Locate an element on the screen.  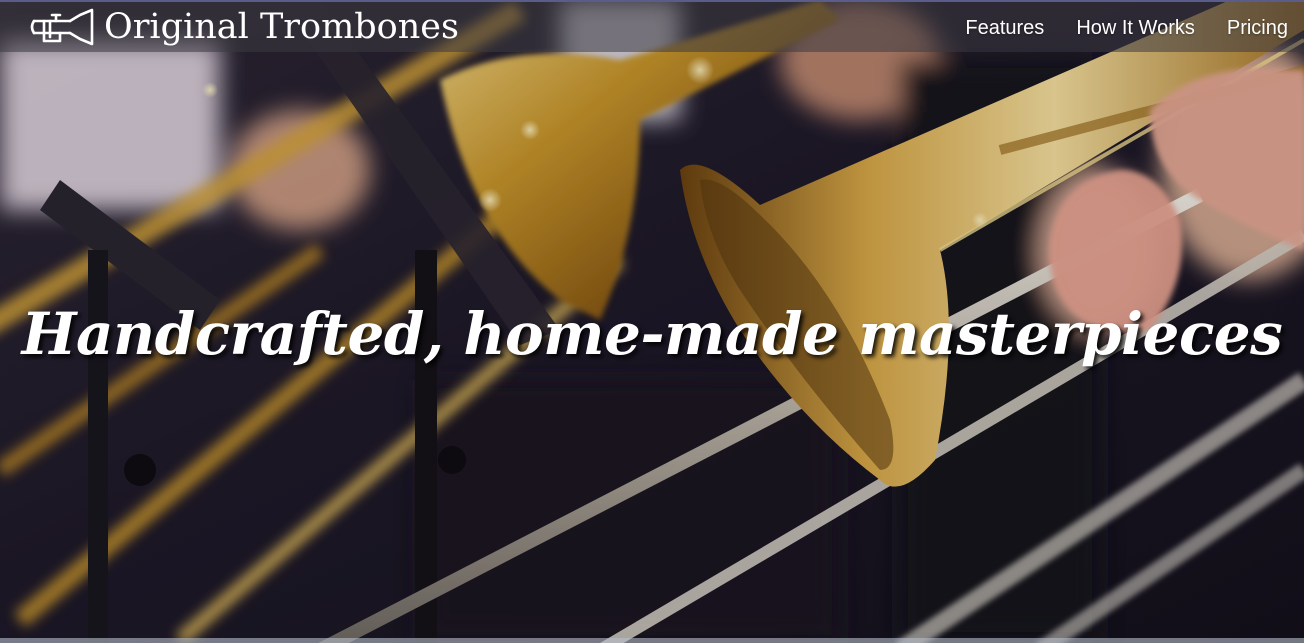
hero-bottom-edge is located at coordinates (652, 640).